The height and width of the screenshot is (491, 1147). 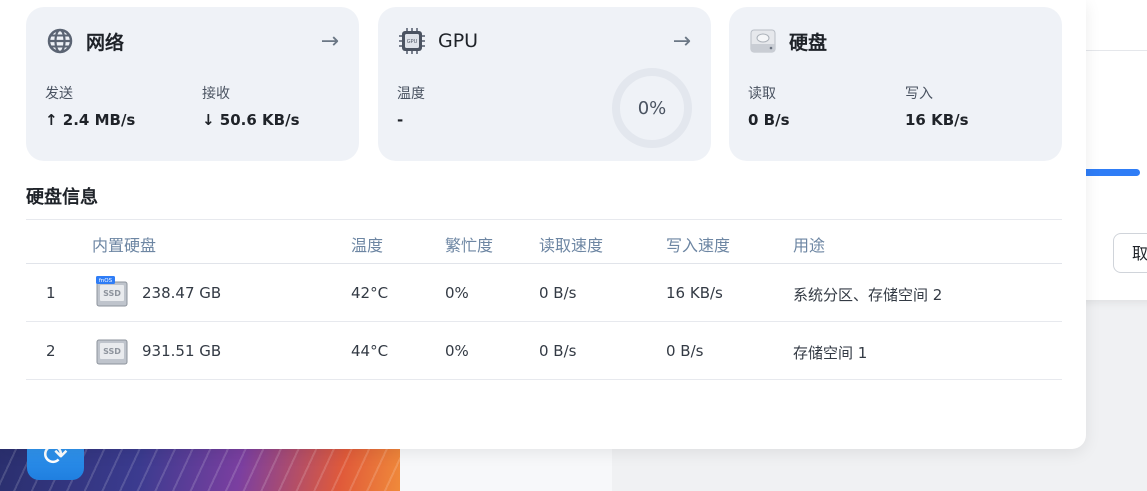 What do you see at coordinates (694, 293) in the screenshot?
I see `disk-write-speed: 16 KB/s` at bounding box center [694, 293].